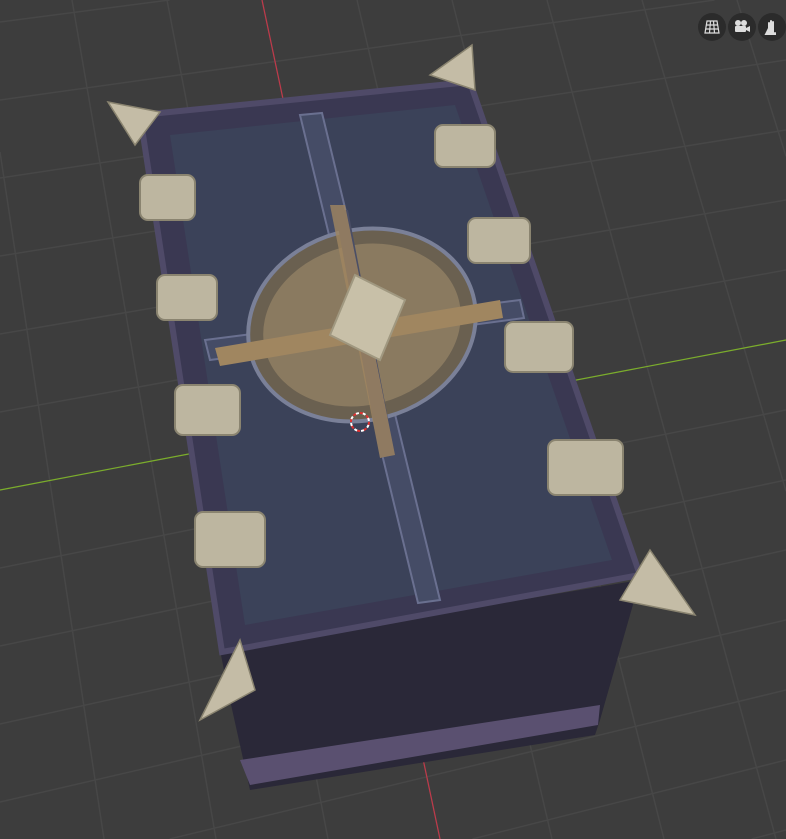 The height and width of the screenshot is (839, 786). I want to click on hand-pan-icon, so click(770, 27).